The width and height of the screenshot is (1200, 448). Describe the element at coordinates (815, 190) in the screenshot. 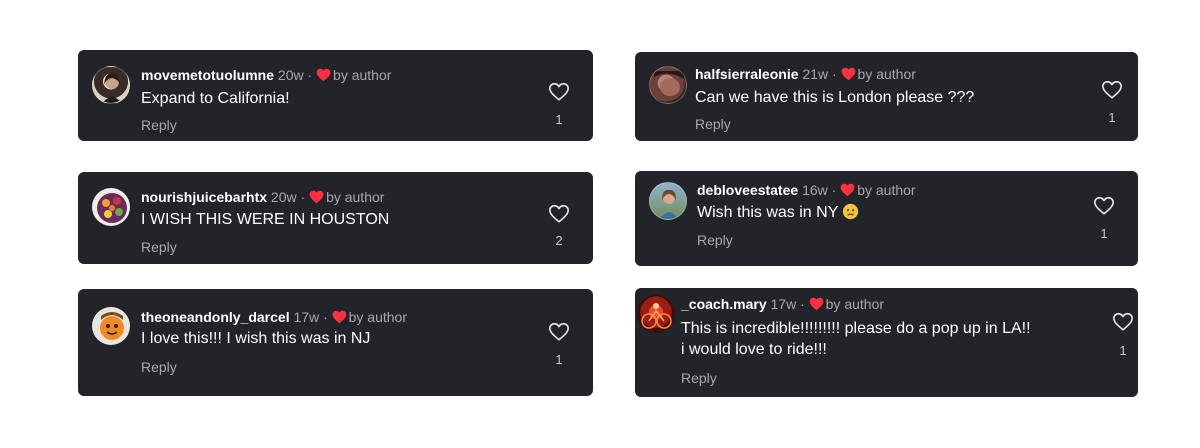

I see `timestamp: 16w` at that location.